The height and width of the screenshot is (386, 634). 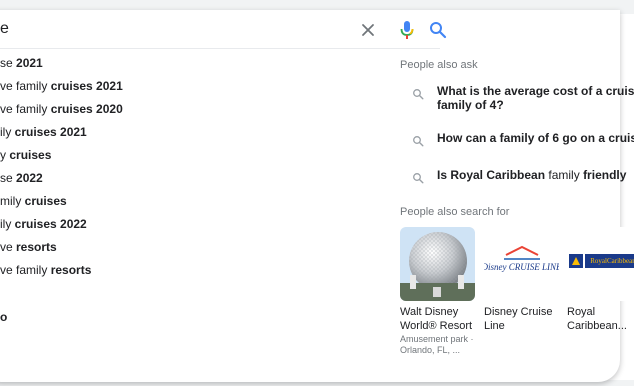 I want to click on autocomplete-suggestion: ily cruises 2022, so click(x=190, y=224).